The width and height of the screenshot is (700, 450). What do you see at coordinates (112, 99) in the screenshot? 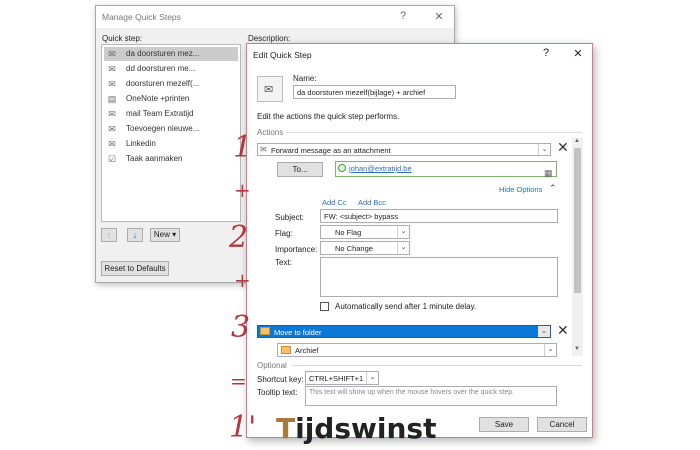
I see `onenote-icon: ▤` at bounding box center [112, 99].